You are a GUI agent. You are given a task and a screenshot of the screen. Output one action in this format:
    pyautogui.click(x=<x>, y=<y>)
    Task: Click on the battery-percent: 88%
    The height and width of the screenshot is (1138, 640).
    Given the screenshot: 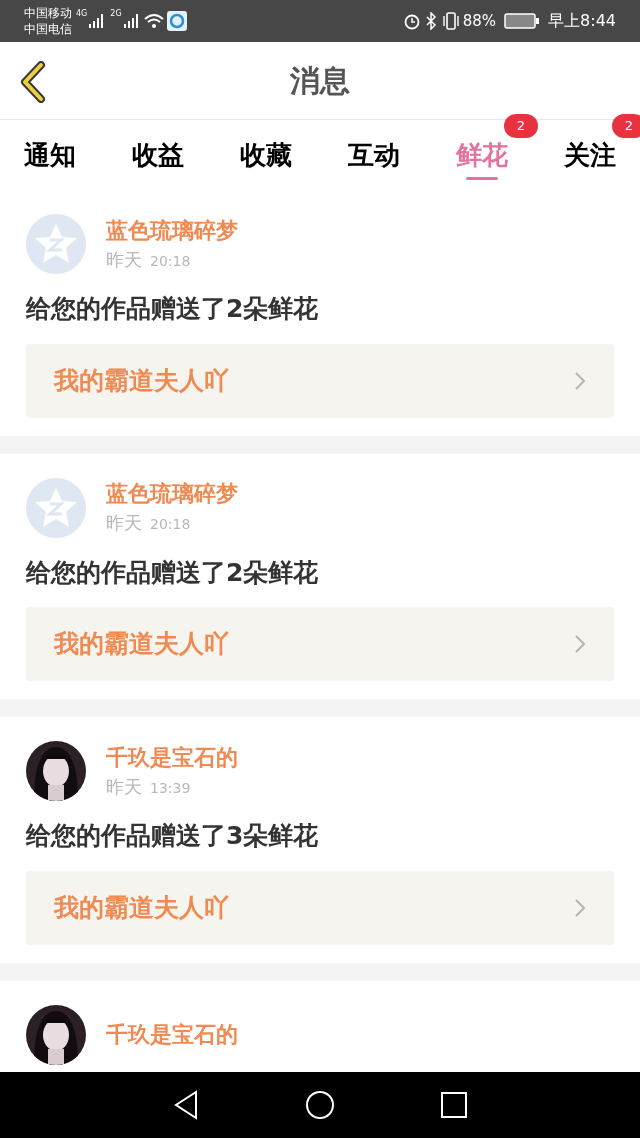 What is the action you would take?
    pyautogui.click(x=479, y=21)
    